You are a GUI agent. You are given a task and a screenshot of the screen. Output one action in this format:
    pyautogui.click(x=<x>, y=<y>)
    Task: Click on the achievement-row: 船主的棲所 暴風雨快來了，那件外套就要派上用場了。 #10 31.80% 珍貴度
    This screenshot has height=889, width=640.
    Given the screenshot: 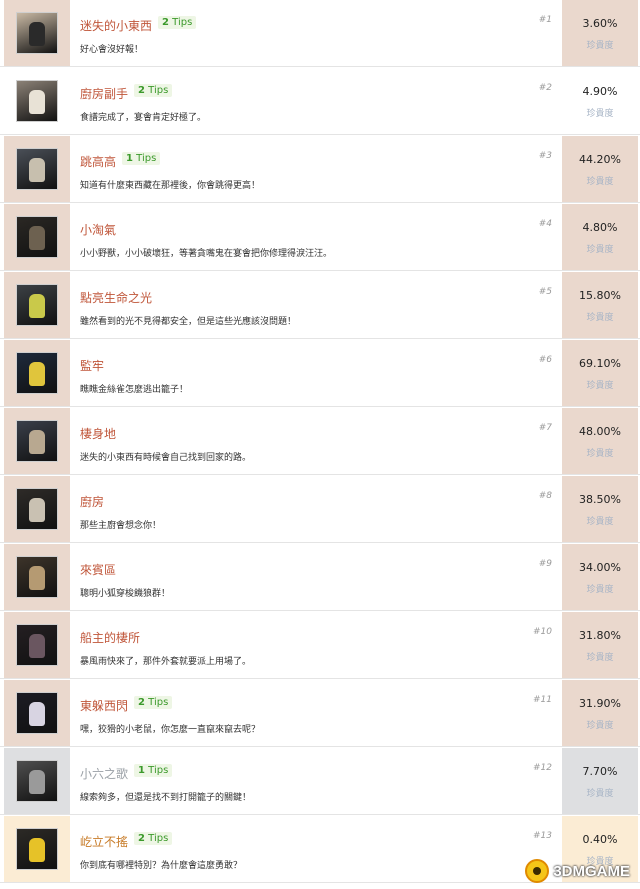 What is the action you would take?
    pyautogui.click(x=320, y=645)
    